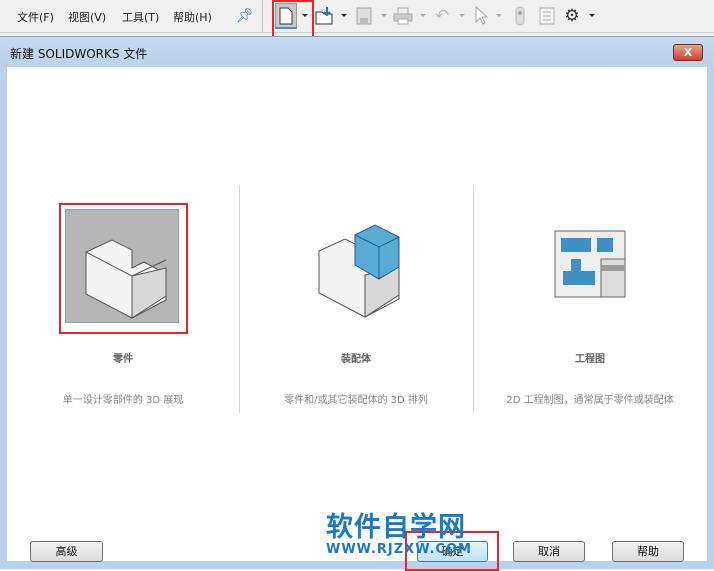  I want to click on part-thumbnail, so click(122, 266).